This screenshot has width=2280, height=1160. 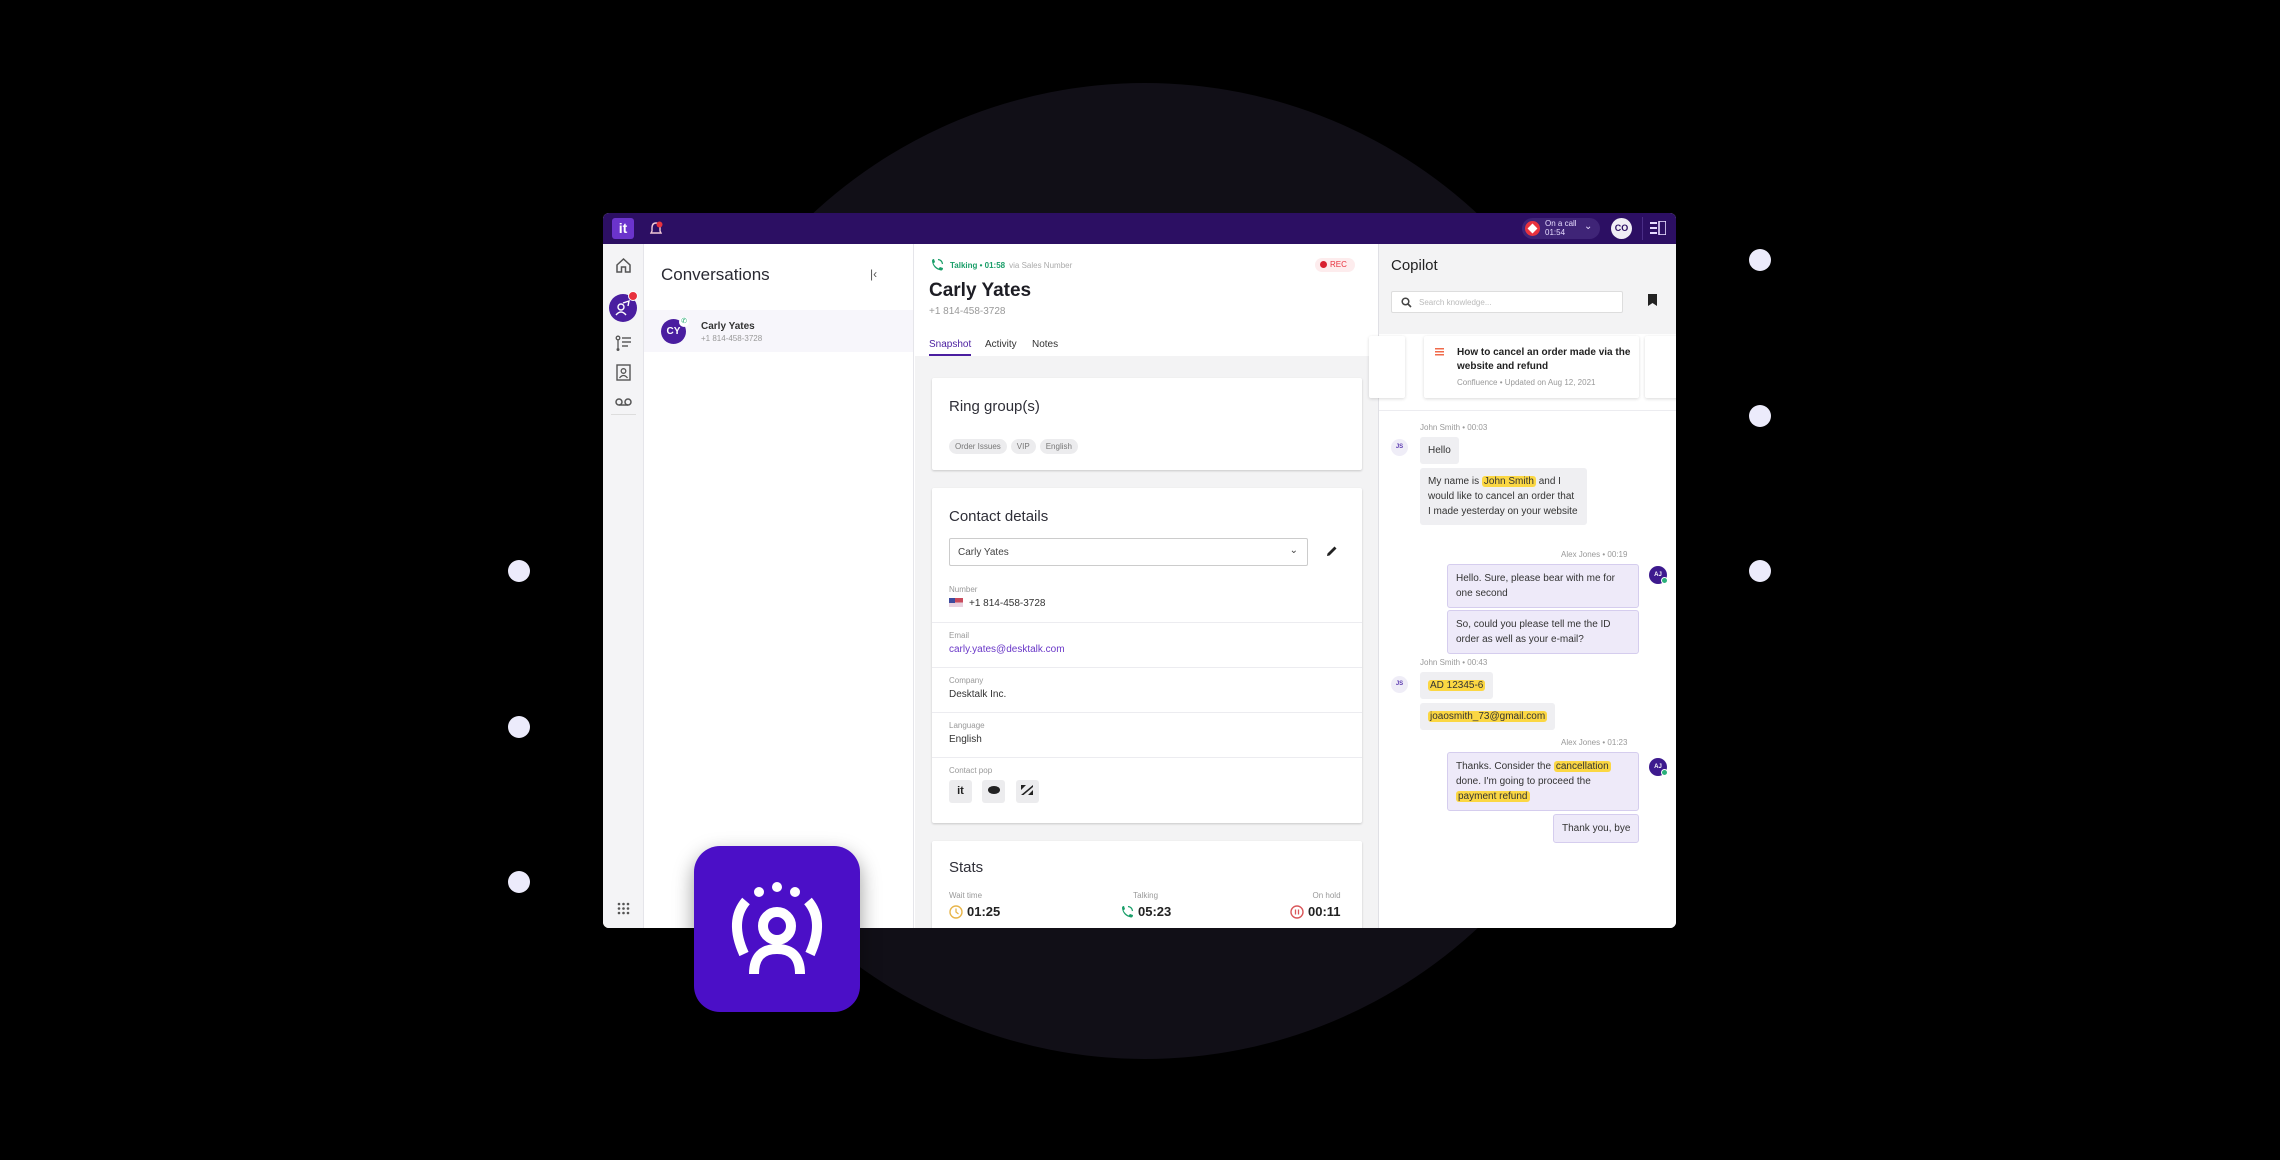 I want to click on nav-rail, so click(x=623, y=586).